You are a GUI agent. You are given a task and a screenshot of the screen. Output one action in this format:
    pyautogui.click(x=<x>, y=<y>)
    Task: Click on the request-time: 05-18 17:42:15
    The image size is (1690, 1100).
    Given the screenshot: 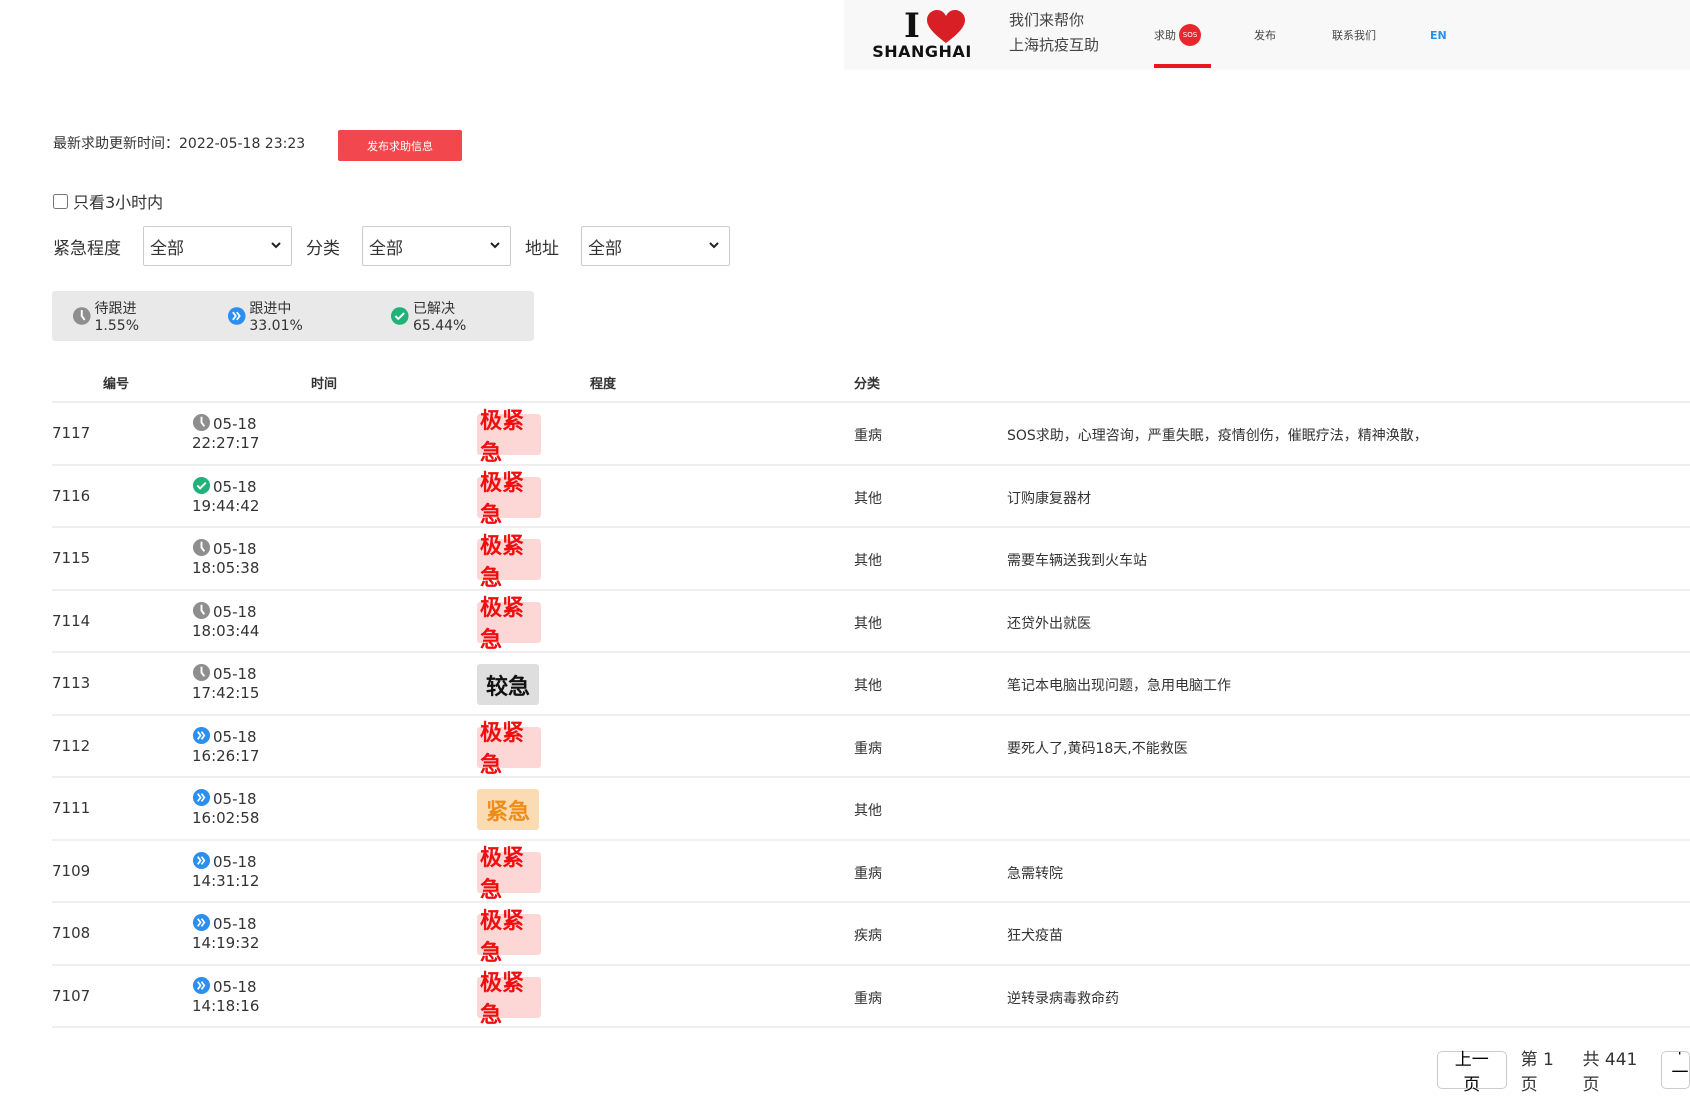 What is the action you would take?
    pyautogui.click(x=225, y=683)
    